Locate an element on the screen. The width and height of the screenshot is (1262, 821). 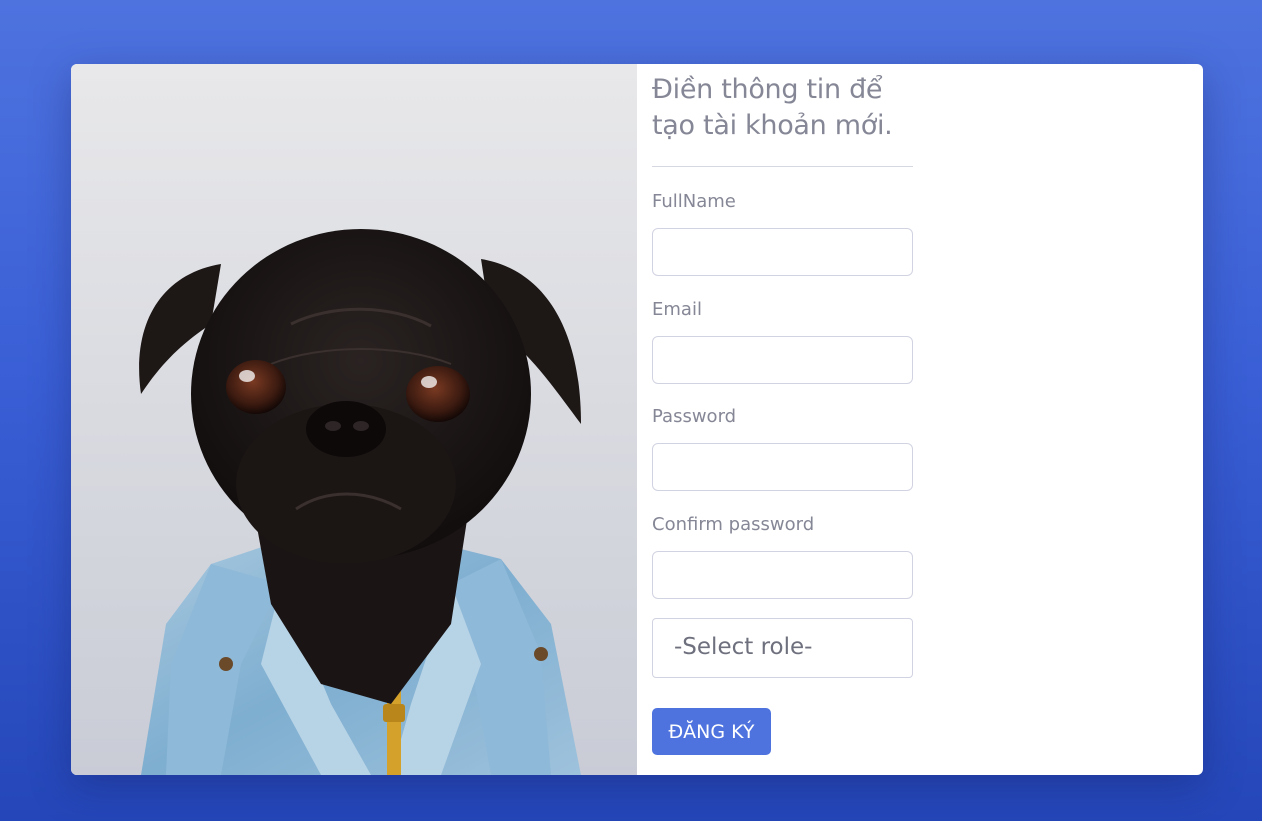
password-input is located at coordinates (782, 467).